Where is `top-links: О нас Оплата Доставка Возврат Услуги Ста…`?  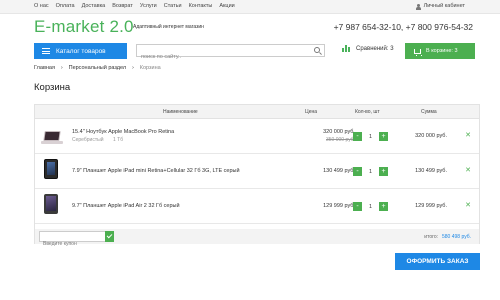
top-links: О нас Оплата Доставка Возврат Услуги Ста… is located at coordinates (134, 6).